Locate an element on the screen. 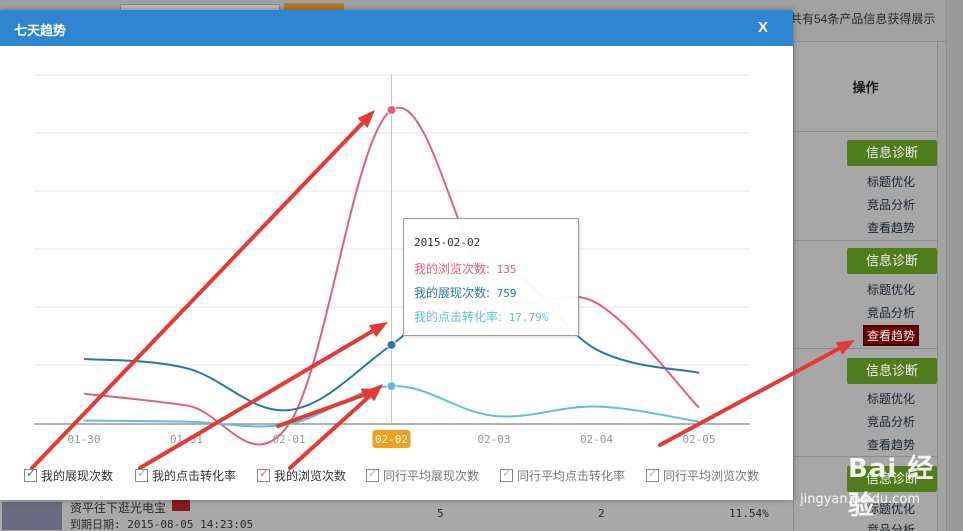 Image resolution: width=963 pixels, height=531 pixels. tooltip-views-label: 我的浏览次数: is located at coordinates (452, 269).